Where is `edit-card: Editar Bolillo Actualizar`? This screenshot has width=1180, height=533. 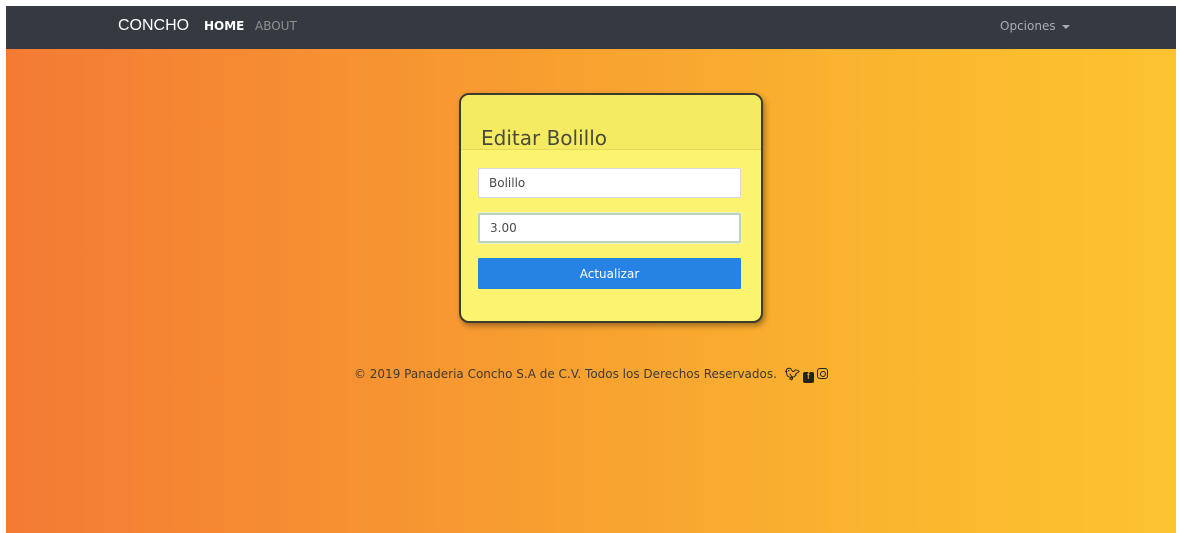 edit-card: Editar Bolillo Actualizar is located at coordinates (611, 208).